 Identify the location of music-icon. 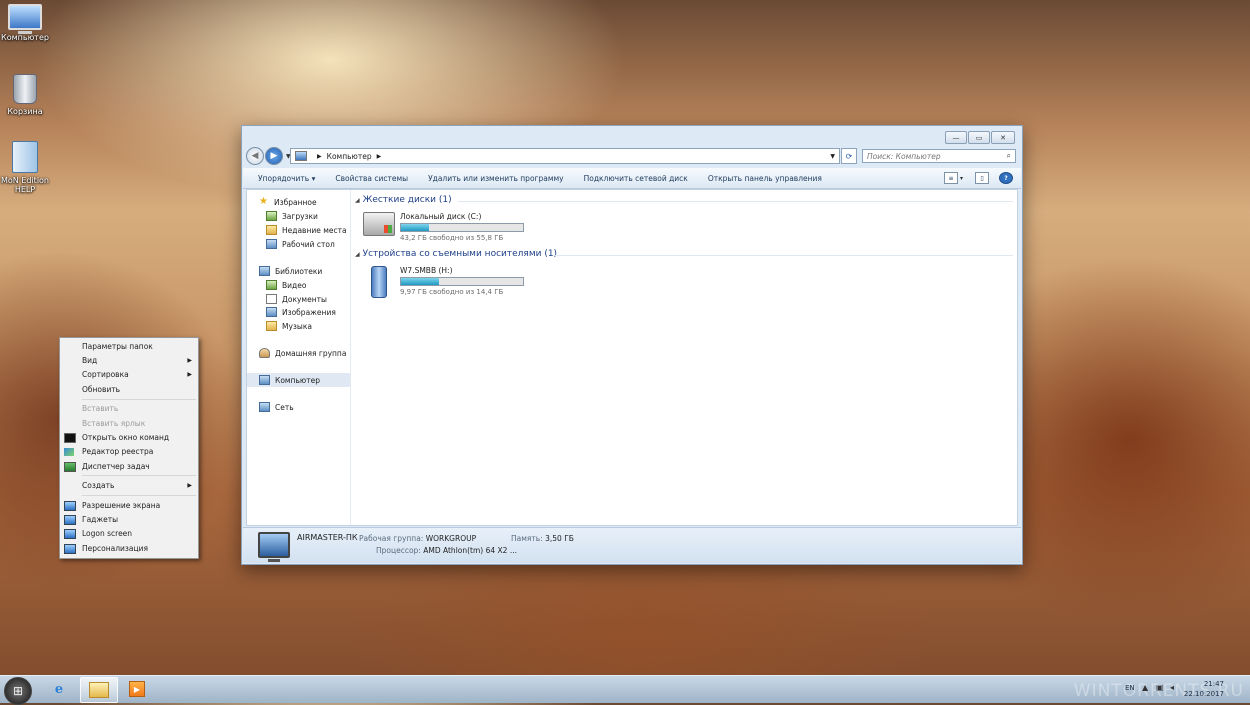
(271, 326).